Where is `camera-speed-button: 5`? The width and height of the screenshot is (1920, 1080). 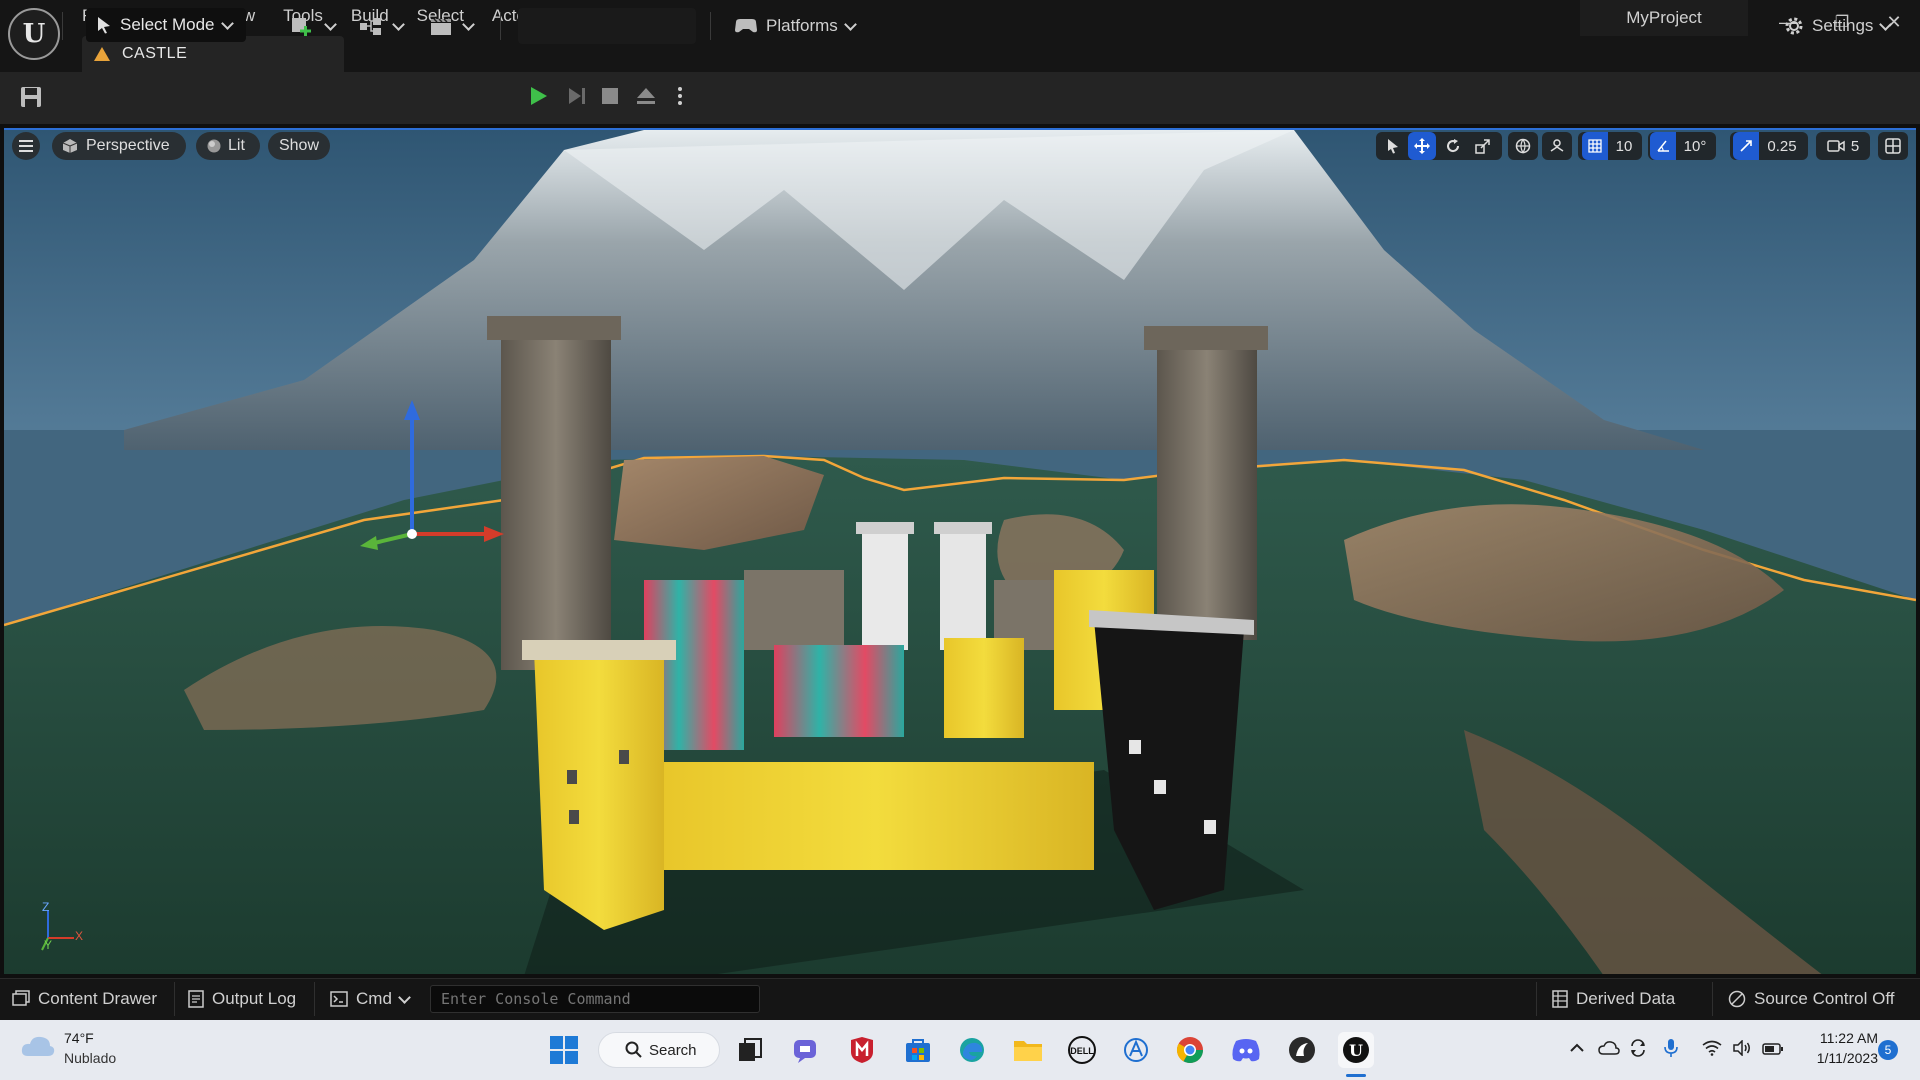 camera-speed-button: 5 is located at coordinates (1843, 146).